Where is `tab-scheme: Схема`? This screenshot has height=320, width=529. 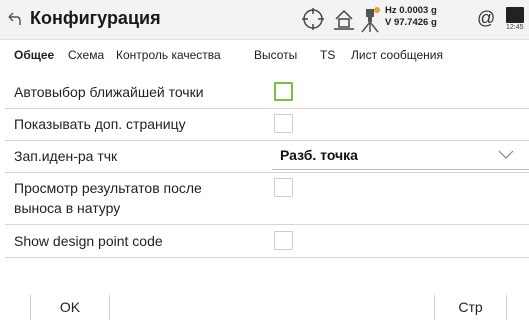
tab-scheme: Схема is located at coordinates (86, 55).